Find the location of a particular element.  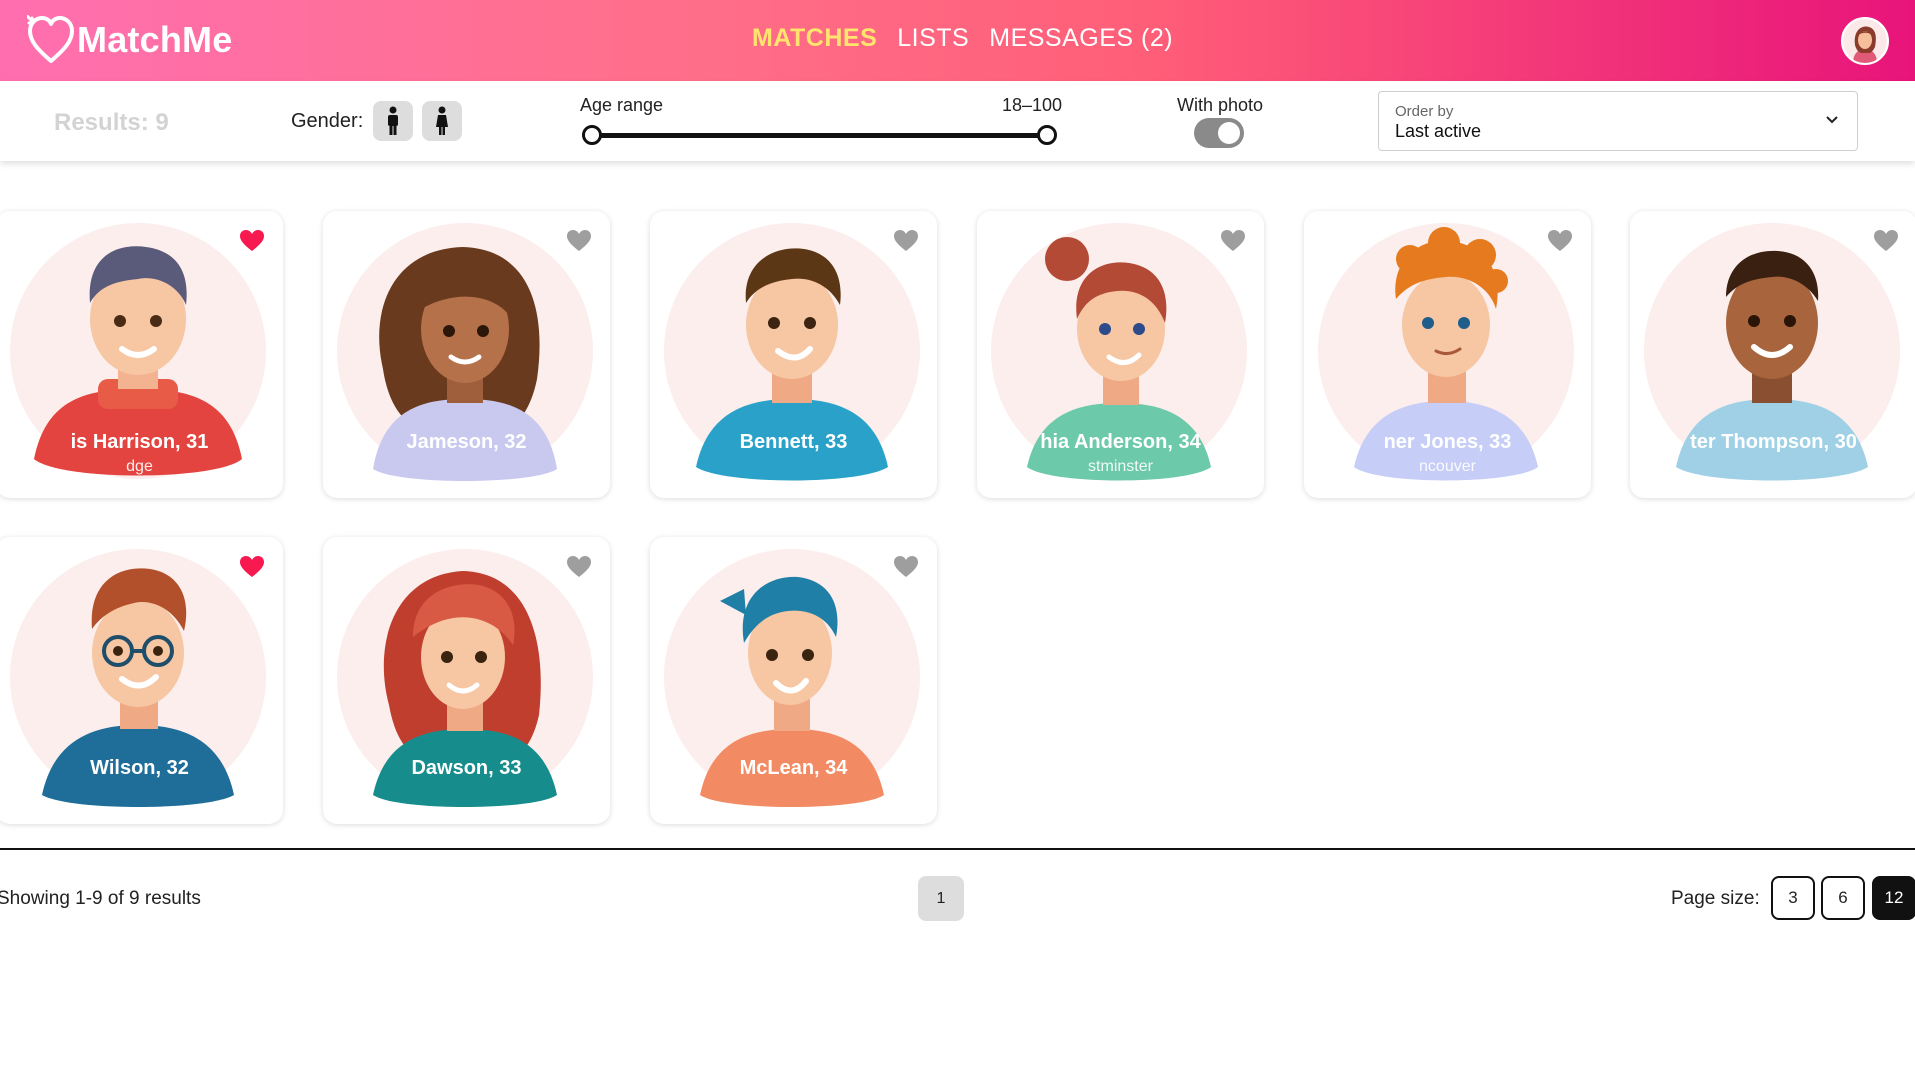

age-min-handle is located at coordinates (592, 135).